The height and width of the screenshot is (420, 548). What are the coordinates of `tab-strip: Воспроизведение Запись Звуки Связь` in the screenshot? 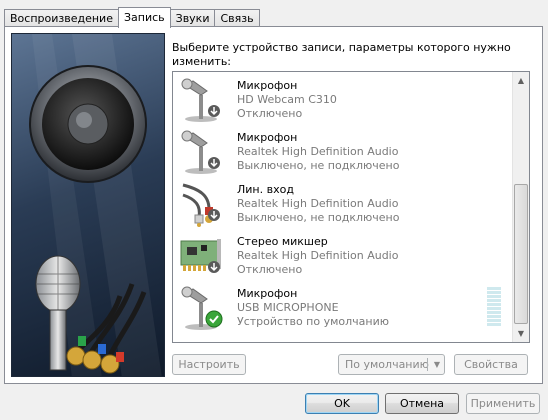 It's located at (132, 17).